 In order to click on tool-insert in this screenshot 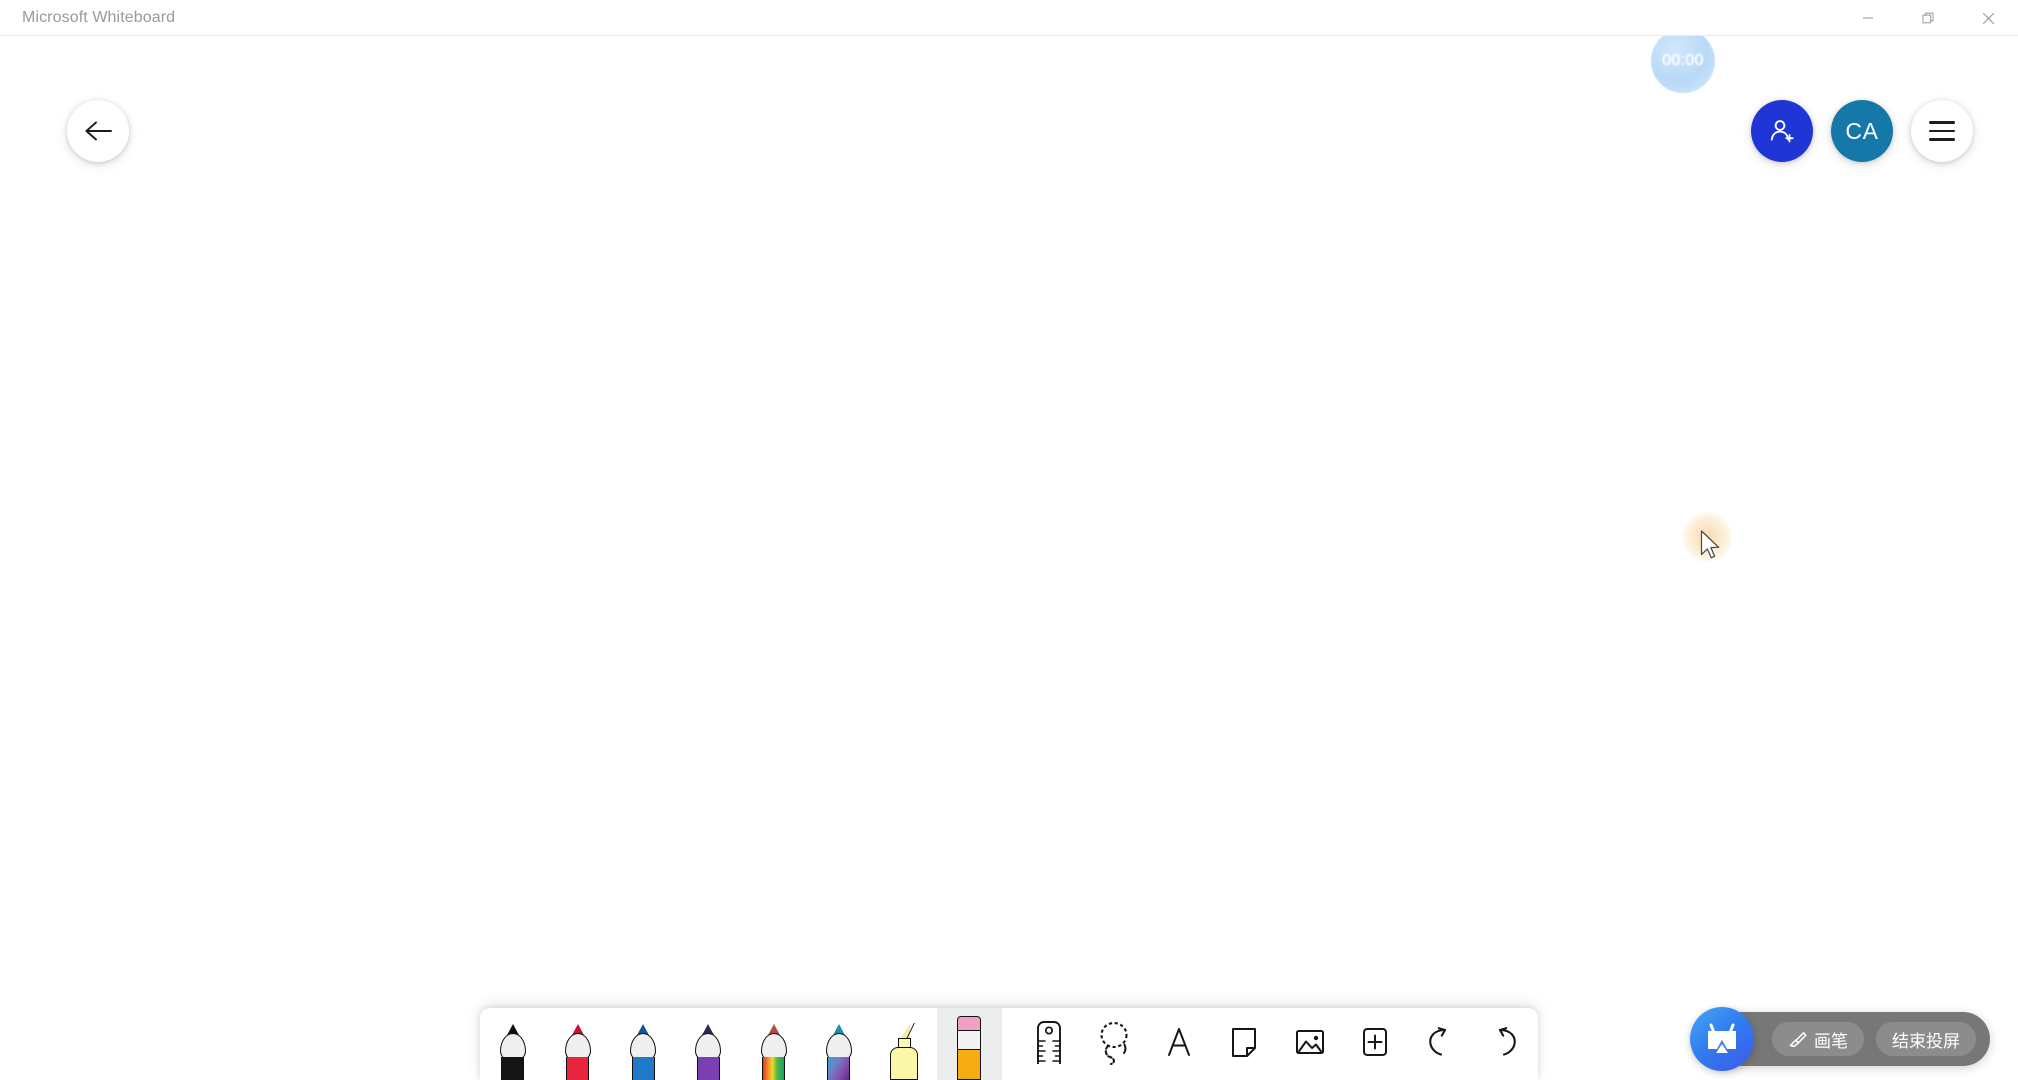, I will do `click(1374, 1044)`.